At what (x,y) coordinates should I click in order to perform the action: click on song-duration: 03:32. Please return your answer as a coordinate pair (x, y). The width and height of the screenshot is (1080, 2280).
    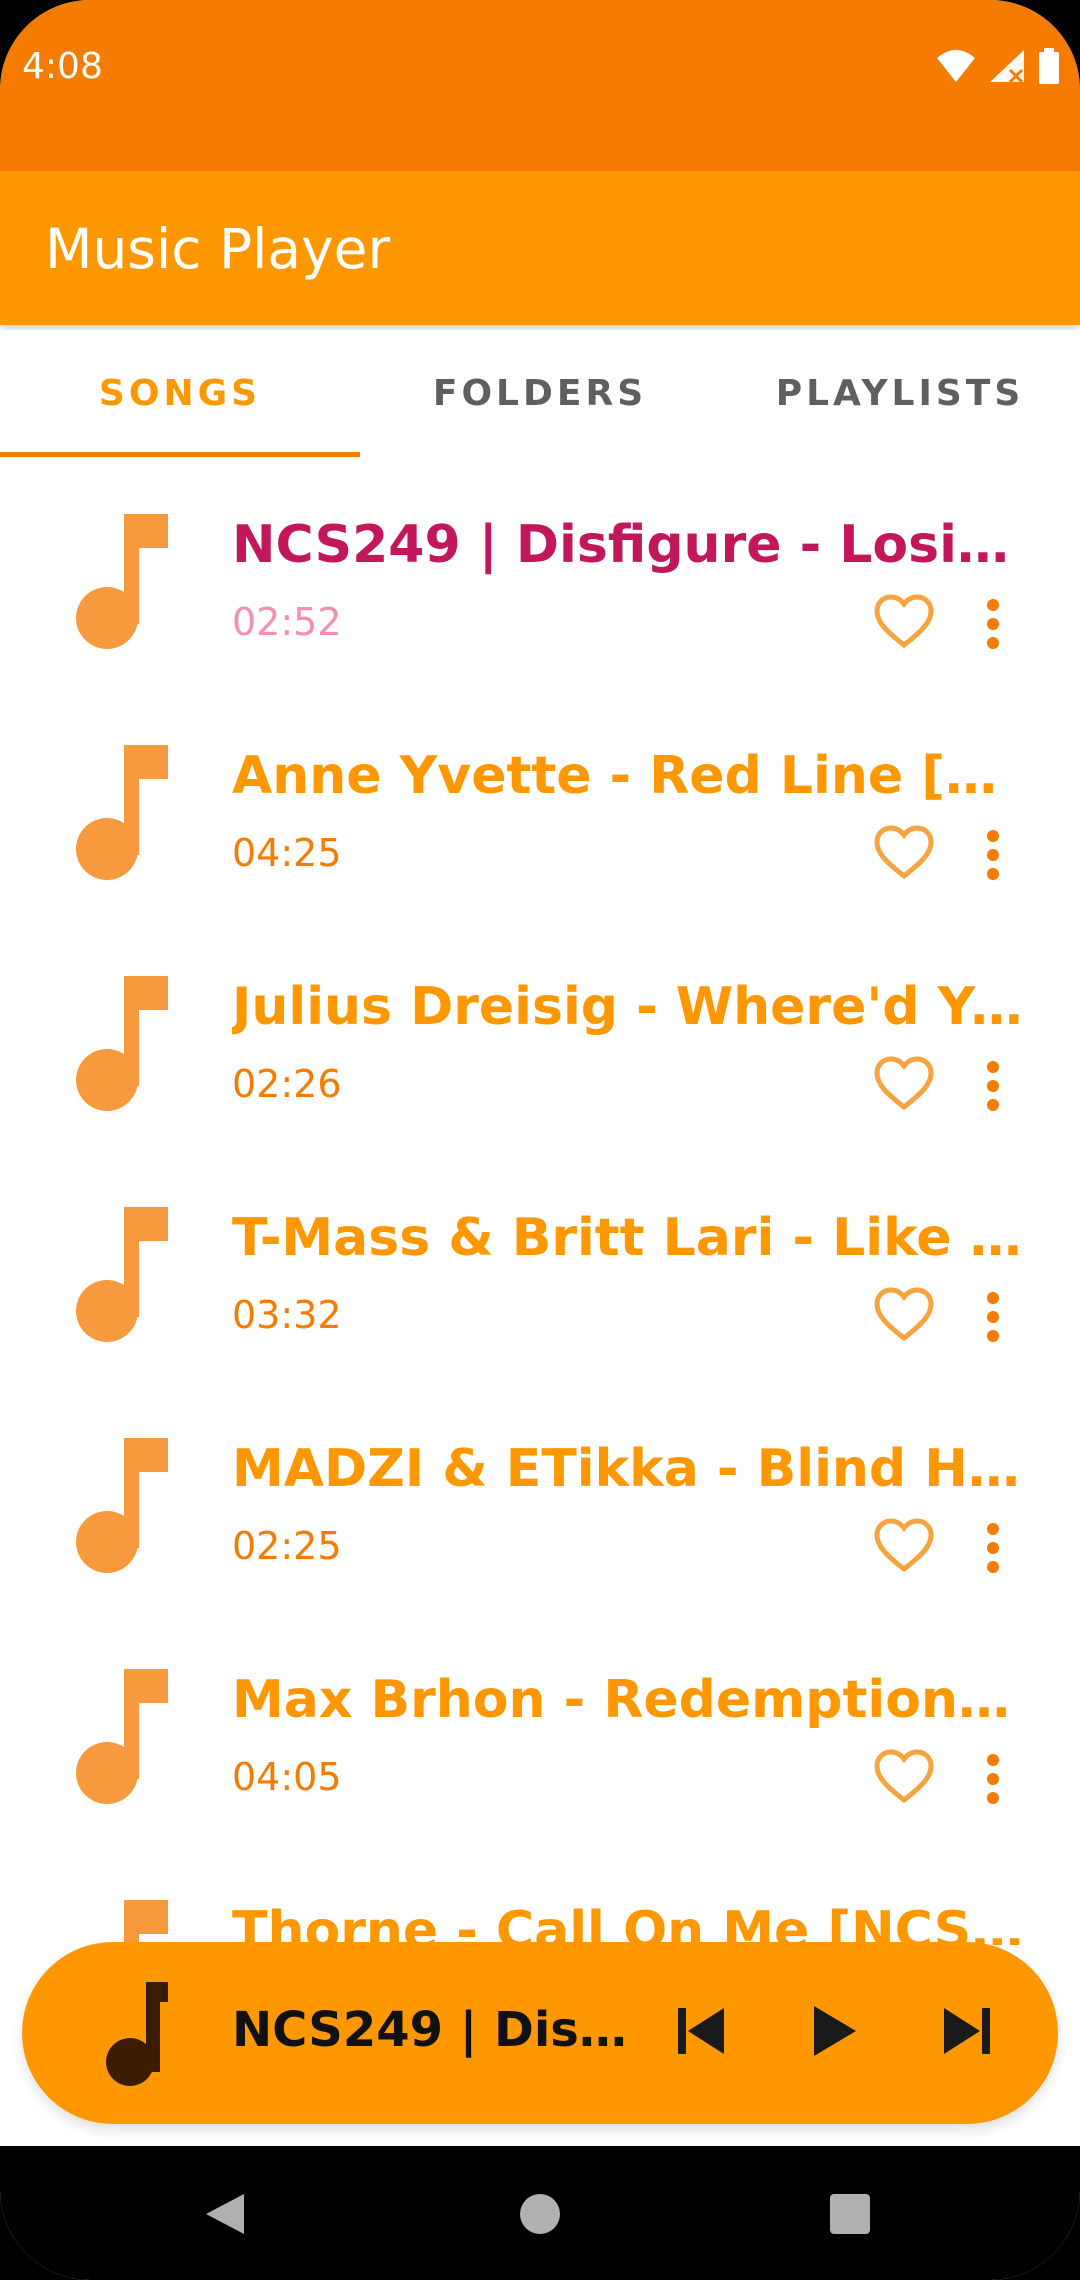
    Looking at the image, I should click on (287, 1315).